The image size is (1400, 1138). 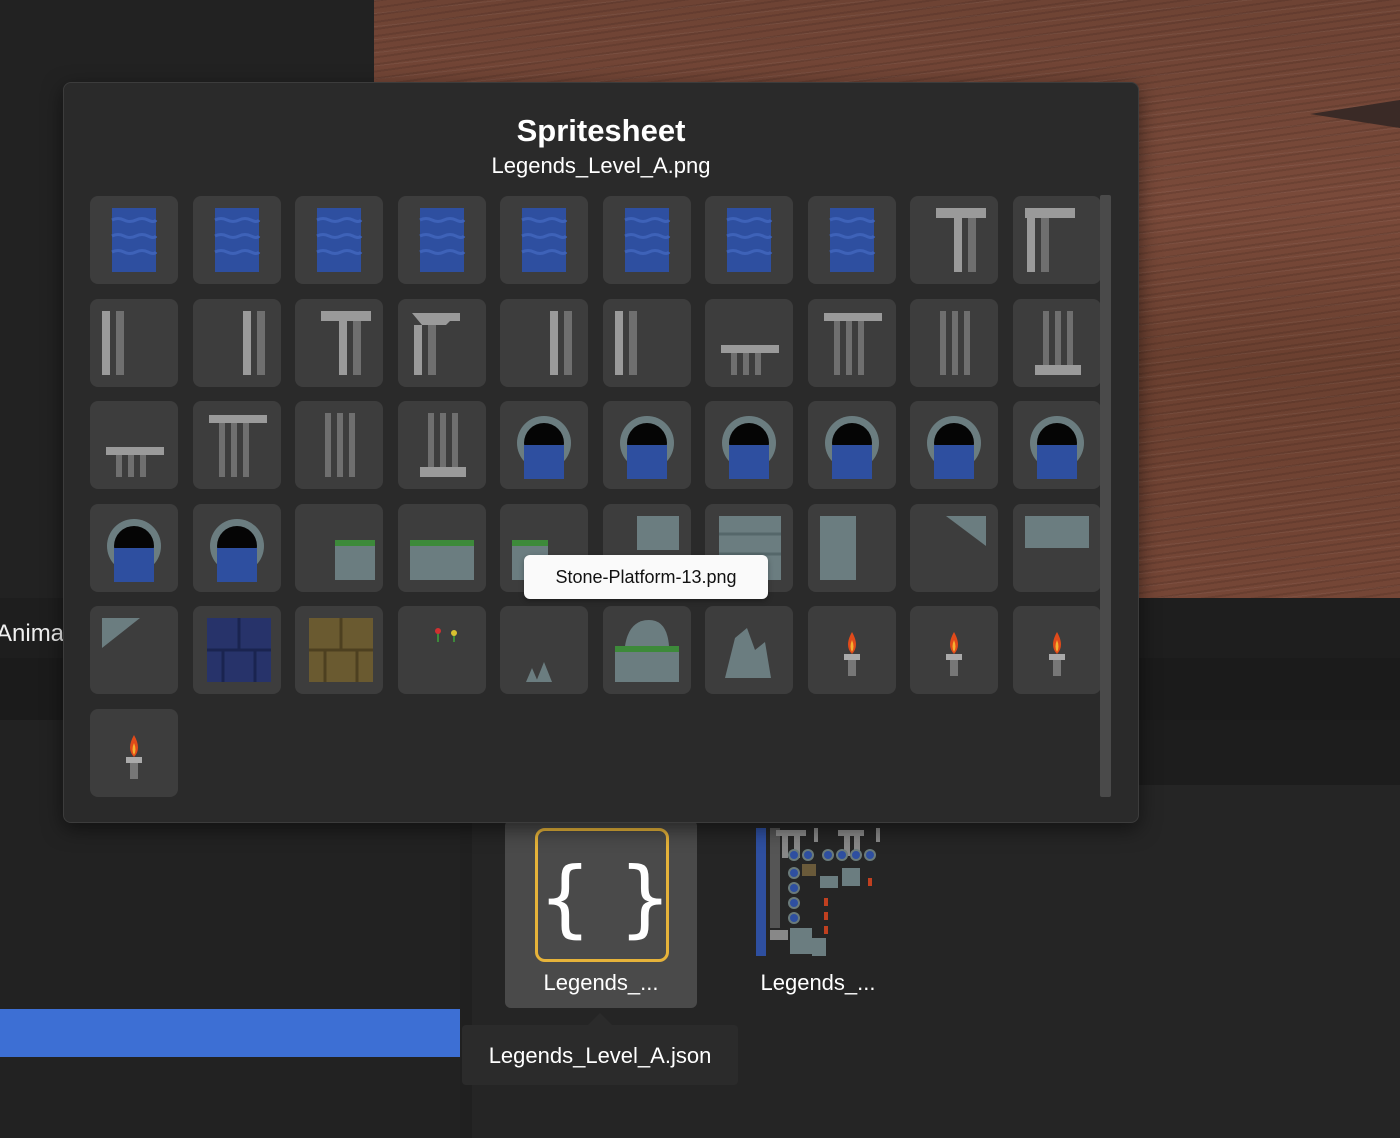 I want to click on sprite-tile-rock-on-grass, so click(x=646, y=650).